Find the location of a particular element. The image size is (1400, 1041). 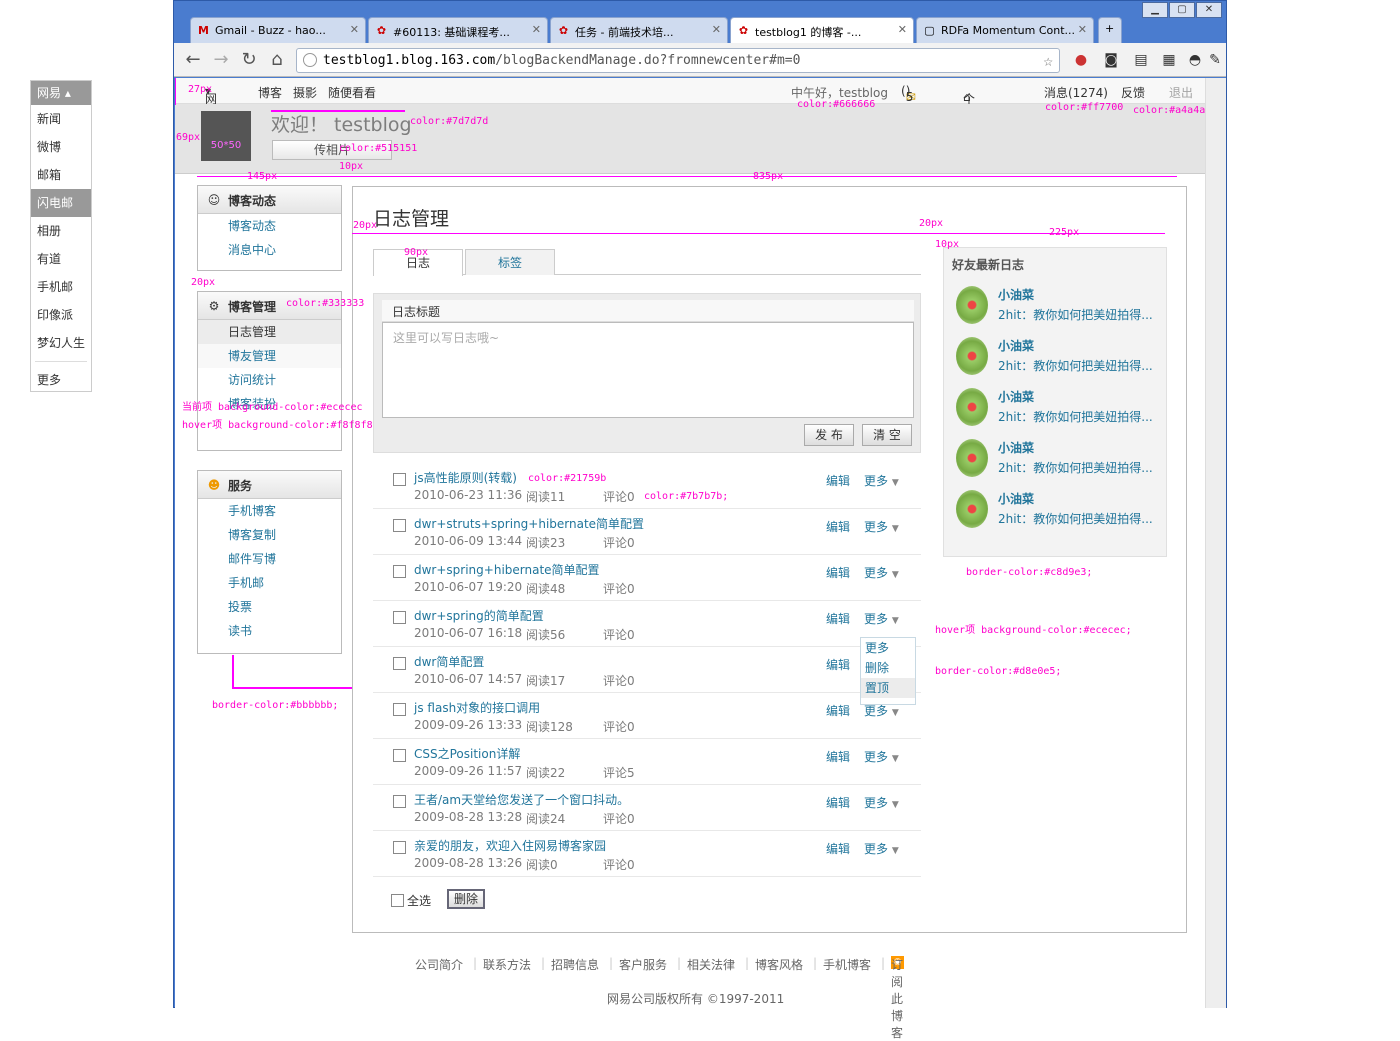

post-title-link: 亲爱的朋友，欢迎入住网易博客家园 is located at coordinates (510, 845).